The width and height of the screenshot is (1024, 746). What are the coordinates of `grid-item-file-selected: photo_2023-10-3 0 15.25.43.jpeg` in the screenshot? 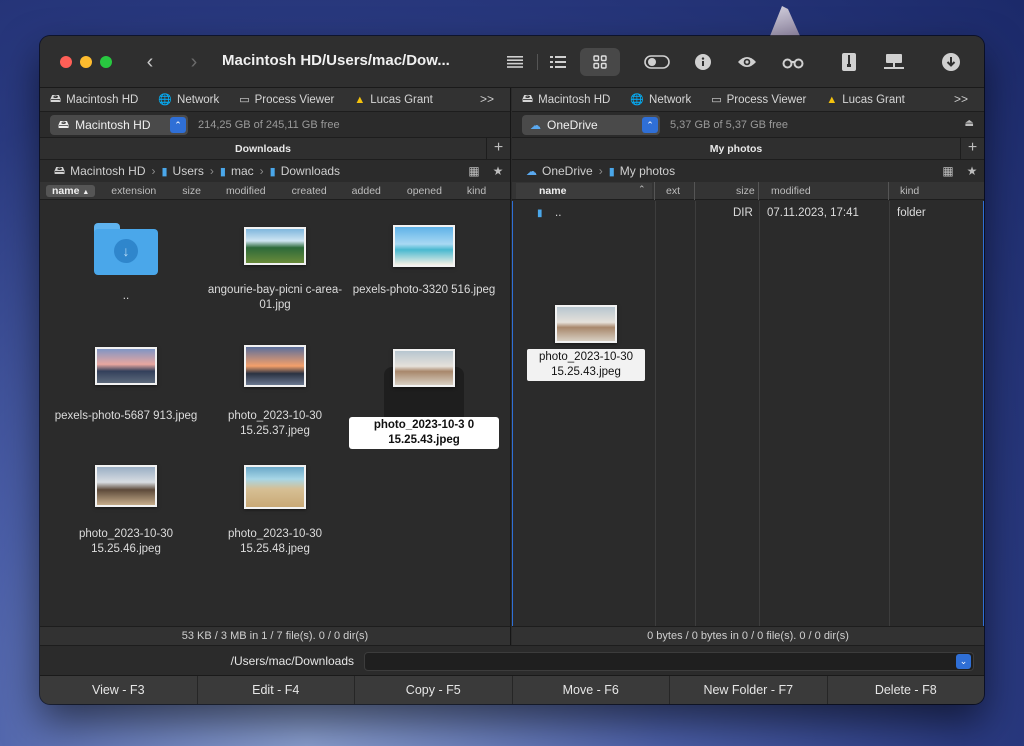 It's located at (424, 399).